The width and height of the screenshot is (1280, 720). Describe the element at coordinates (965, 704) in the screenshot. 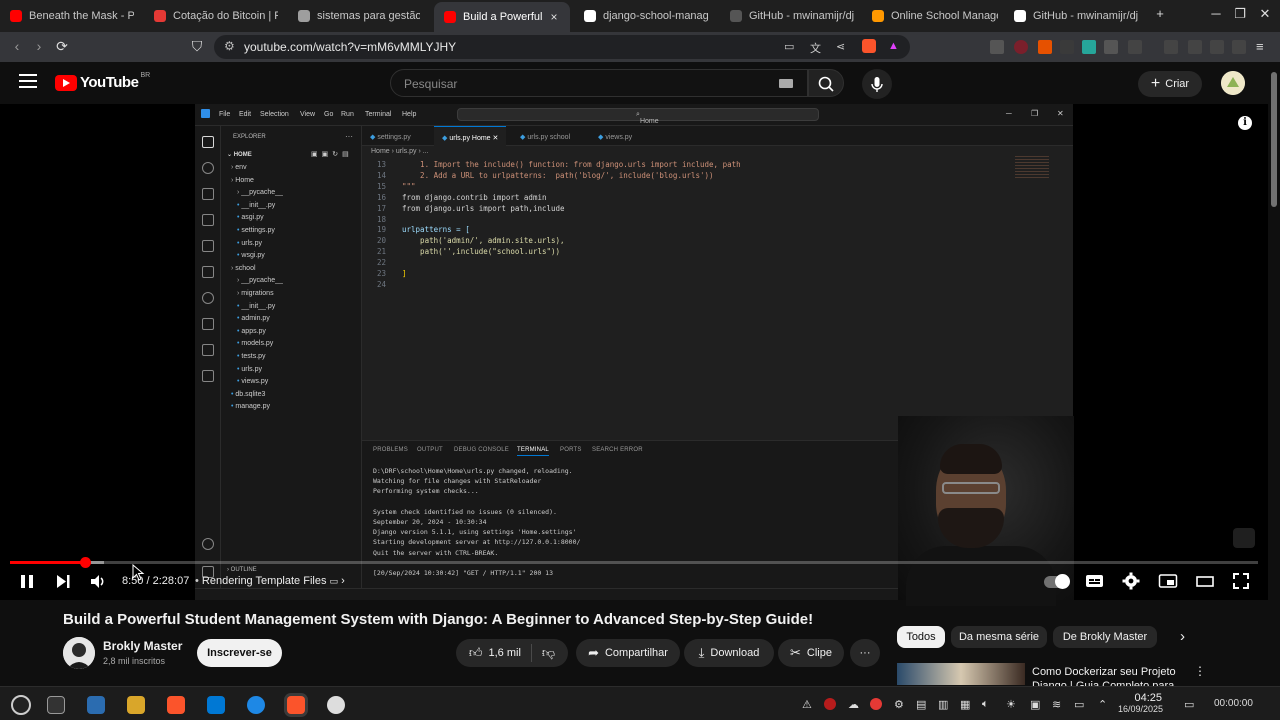

I see `tray-icon: ▦` at that location.